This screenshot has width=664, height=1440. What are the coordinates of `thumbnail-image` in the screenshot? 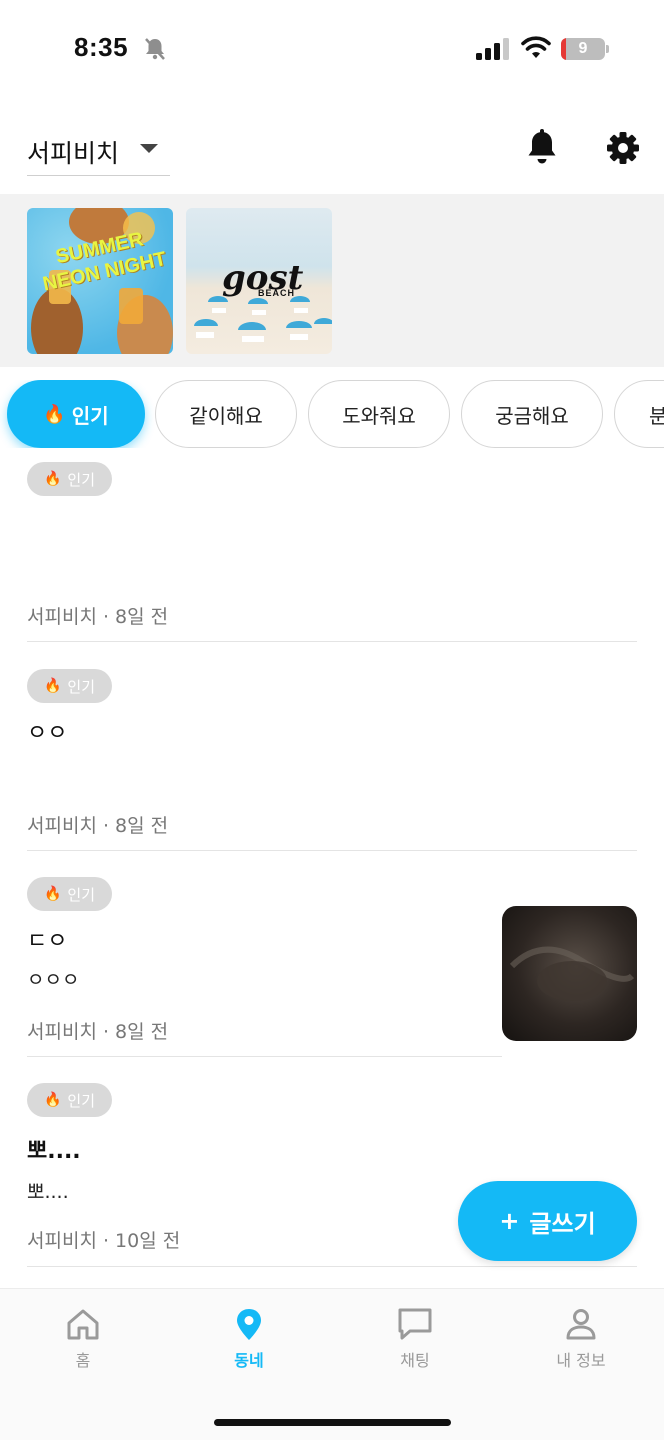 It's located at (572, 973).